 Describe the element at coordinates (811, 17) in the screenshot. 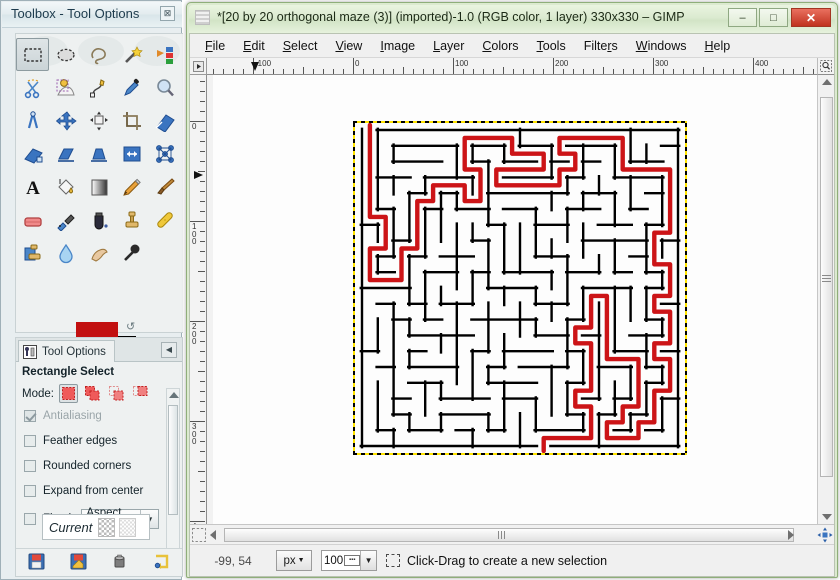

I see `close-button: ✕` at that location.